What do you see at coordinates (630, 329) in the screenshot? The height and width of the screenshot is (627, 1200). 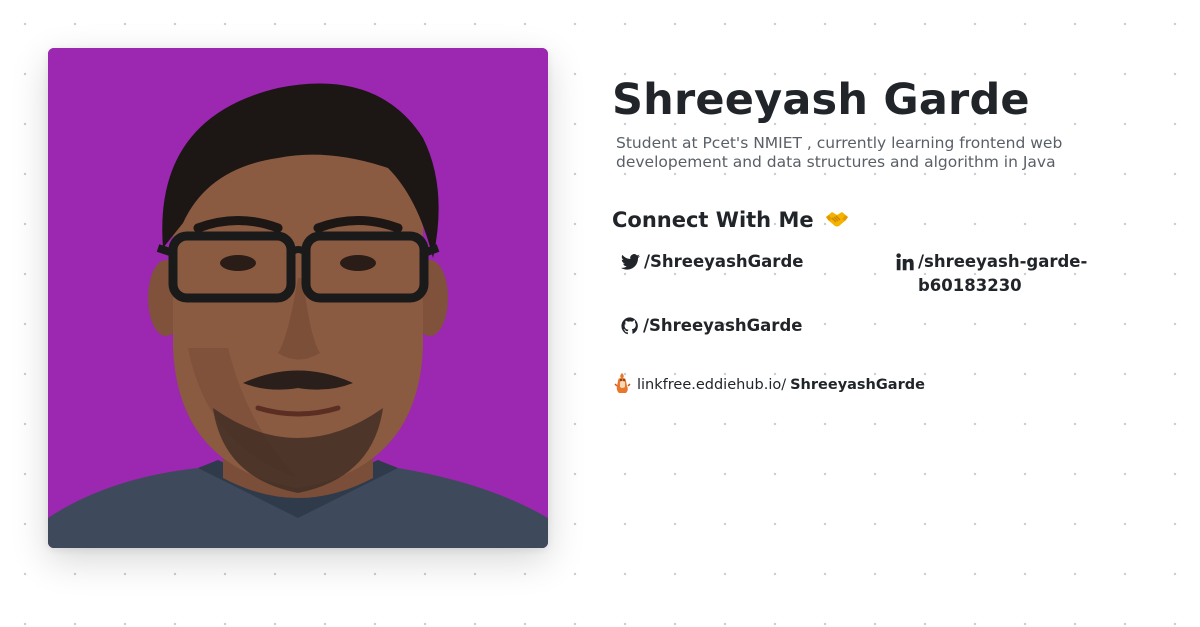 I see `github-icon` at bounding box center [630, 329].